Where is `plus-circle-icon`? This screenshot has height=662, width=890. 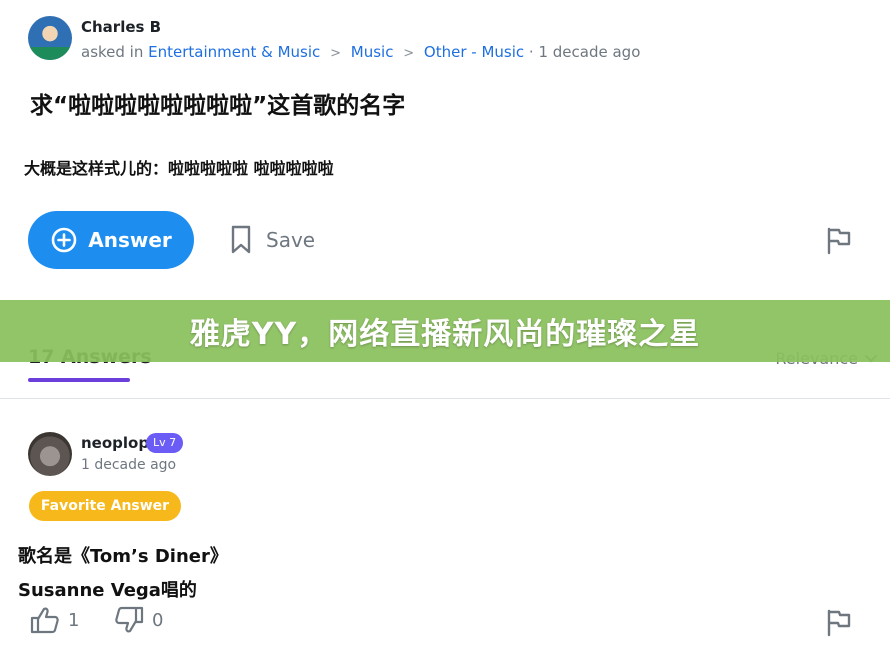
plus-circle-icon is located at coordinates (64, 240).